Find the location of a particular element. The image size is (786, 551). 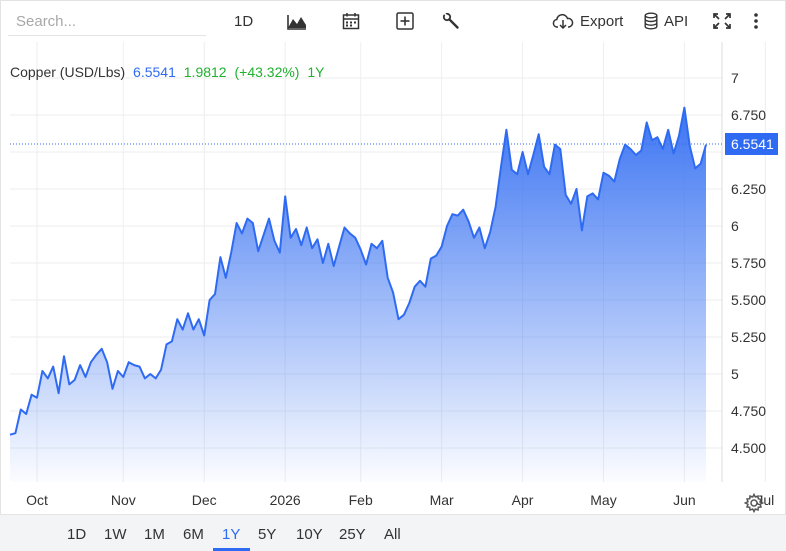

y-tick-label: 4.500 is located at coordinates (748, 448).